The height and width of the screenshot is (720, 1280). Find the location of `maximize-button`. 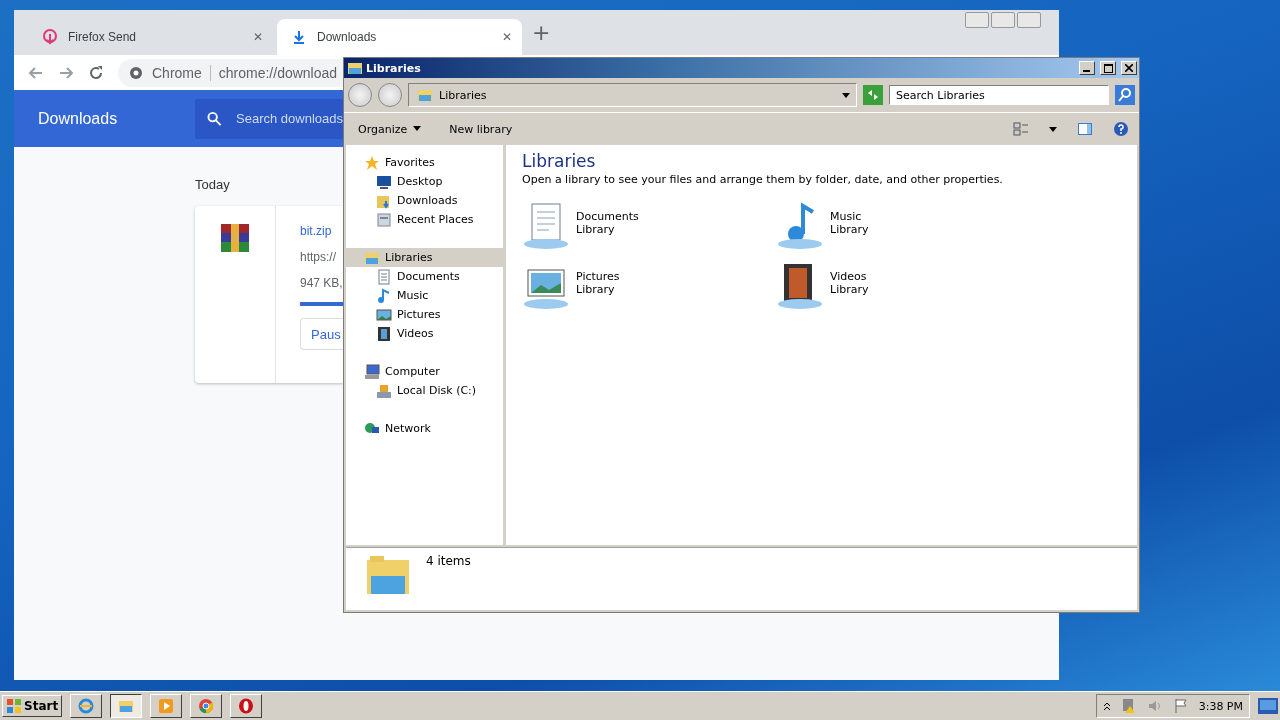

maximize-button is located at coordinates (1108, 68).